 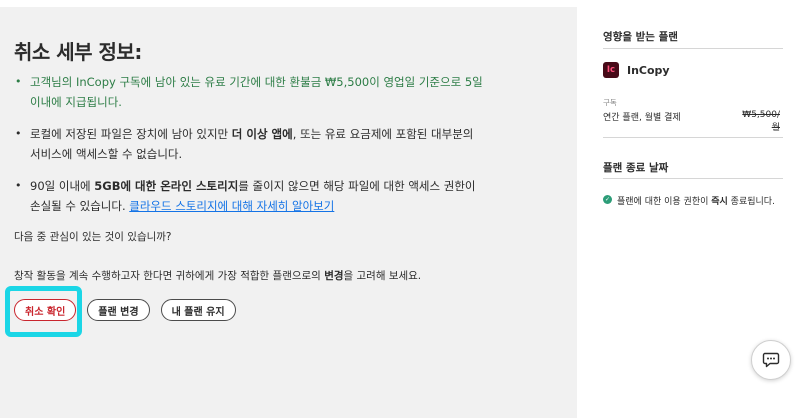 What do you see at coordinates (166, 186) in the screenshot?
I see `storage-text-bold: 5GB에 대한 온라인 스토리지` at bounding box center [166, 186].